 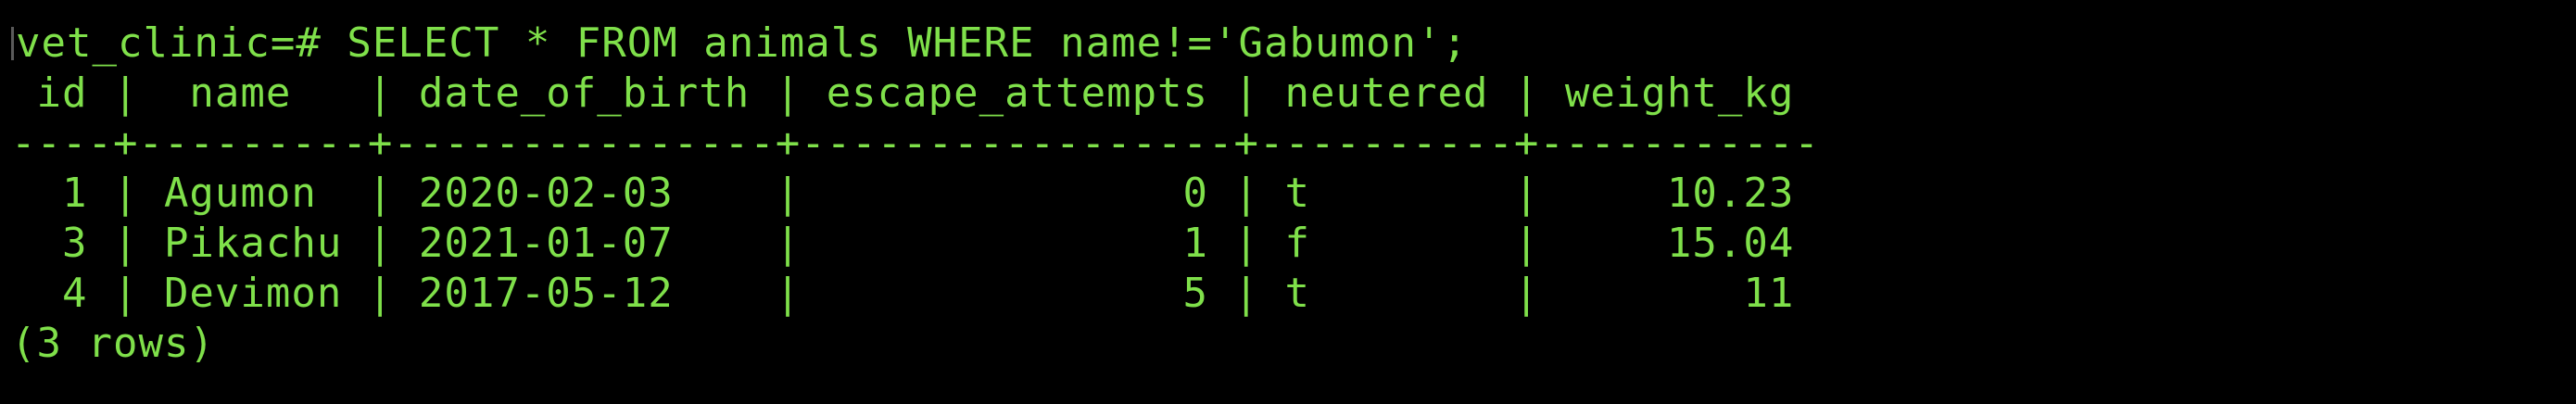 What do you see at coordinates (113, 343) in the screenshot?
I see `row-count-footer: (3 rows)` at bounding box center [113, 343].